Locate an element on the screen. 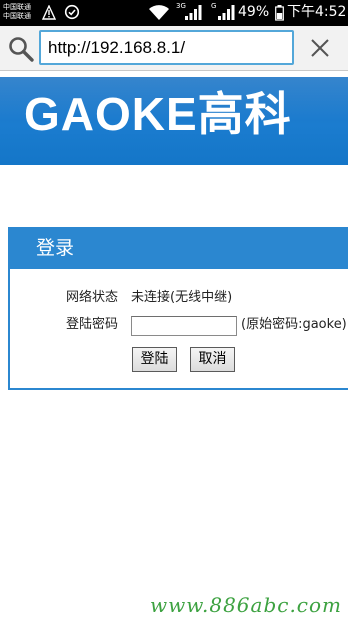  password-input is located at coordinates (184, 326).